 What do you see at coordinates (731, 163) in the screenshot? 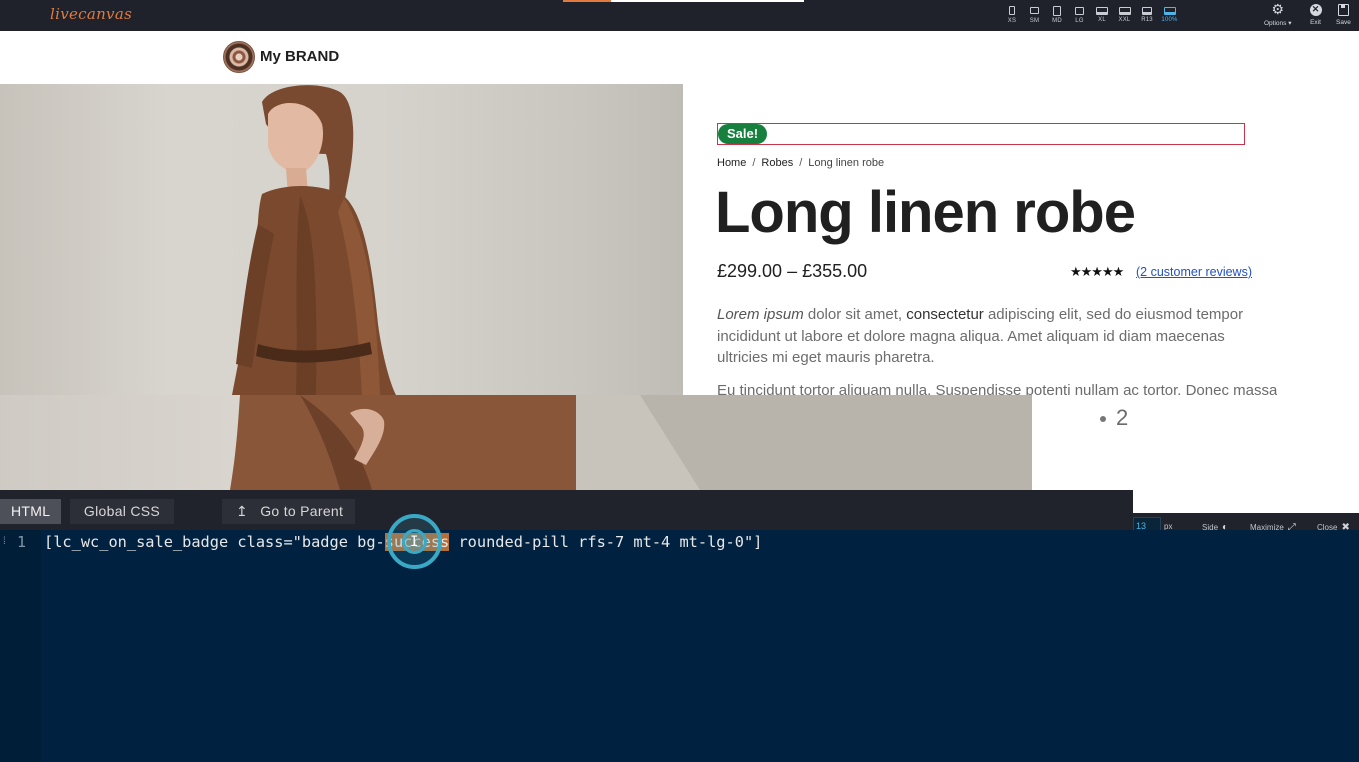
I see `breadcrumb-home: Home` at bounding box center [731, 163].